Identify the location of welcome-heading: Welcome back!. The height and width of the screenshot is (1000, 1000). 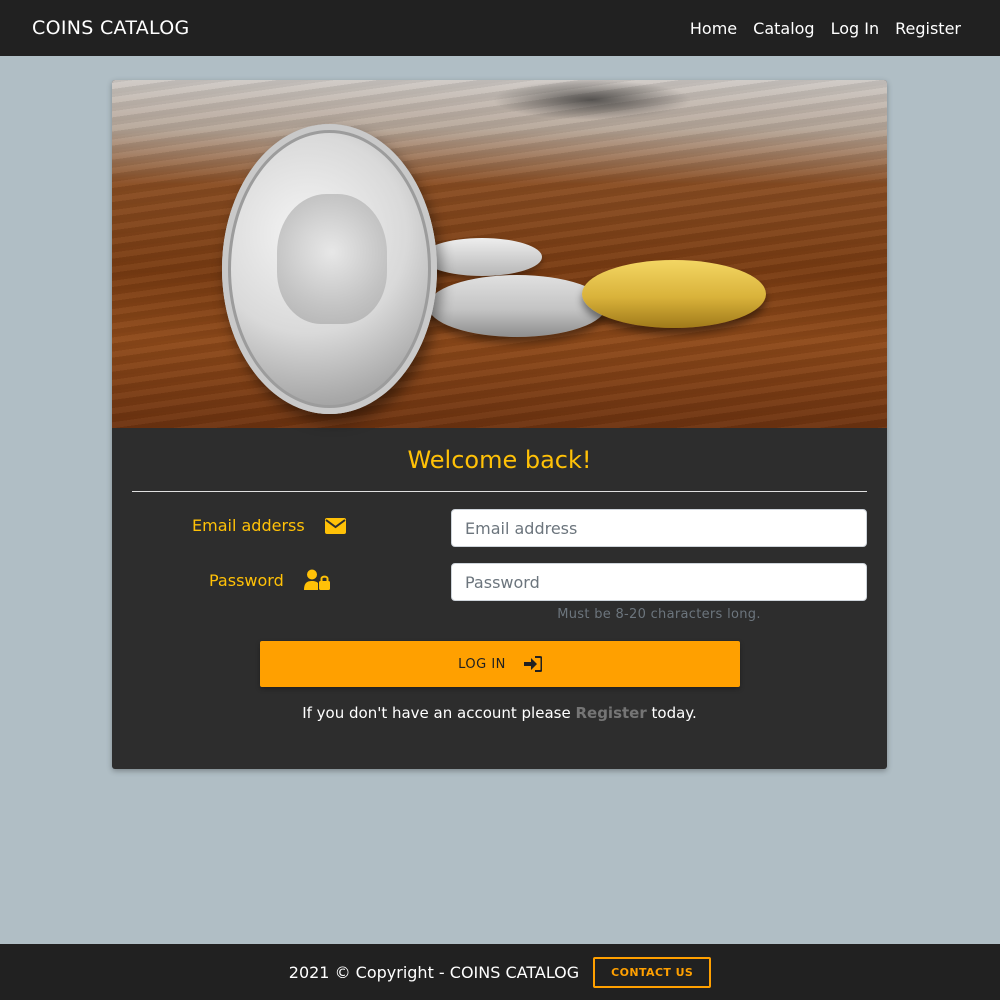
(499, 460).